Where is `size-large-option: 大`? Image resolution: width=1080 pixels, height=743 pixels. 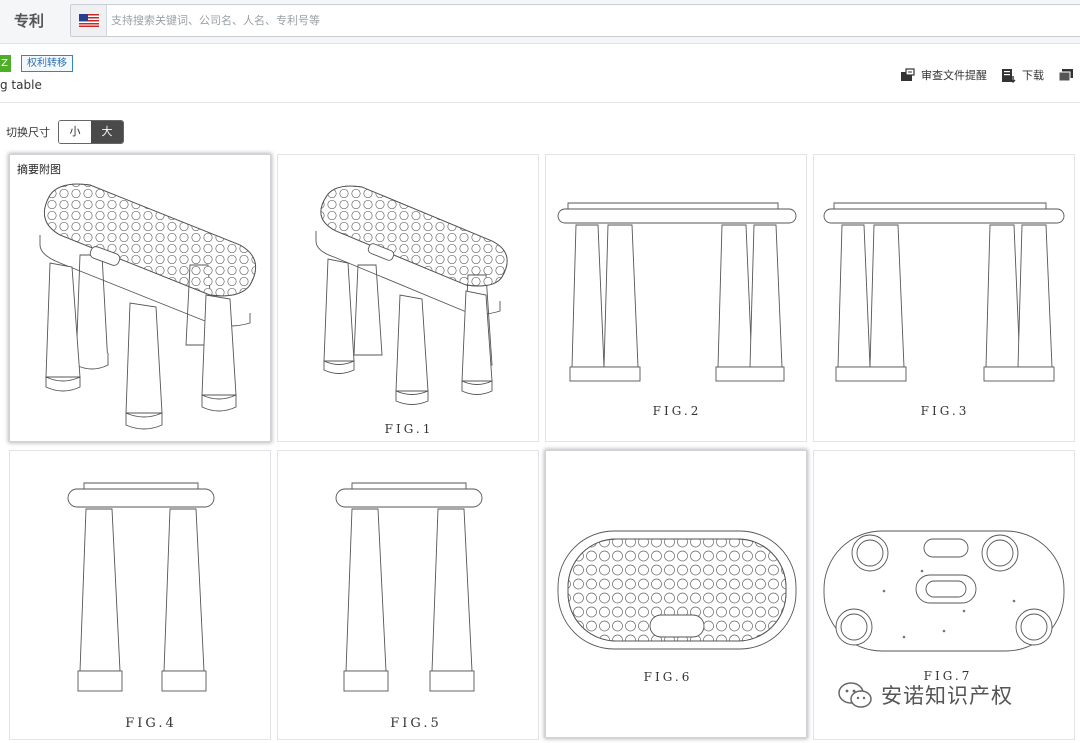 size-large-option: 大 is located at coordinates (107, 132).